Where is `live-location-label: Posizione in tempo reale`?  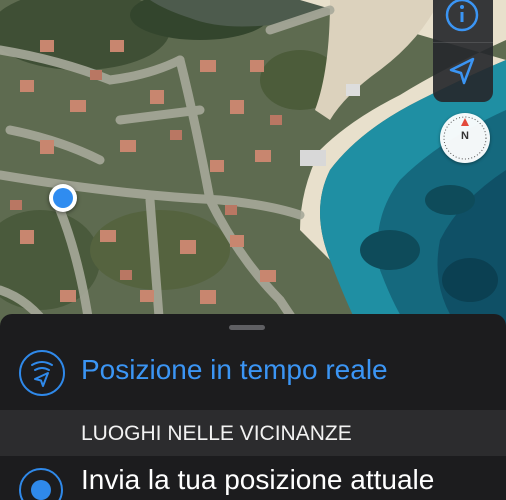 live-location-label: Posizione in tempo reale is located at coordinates (234, 369).